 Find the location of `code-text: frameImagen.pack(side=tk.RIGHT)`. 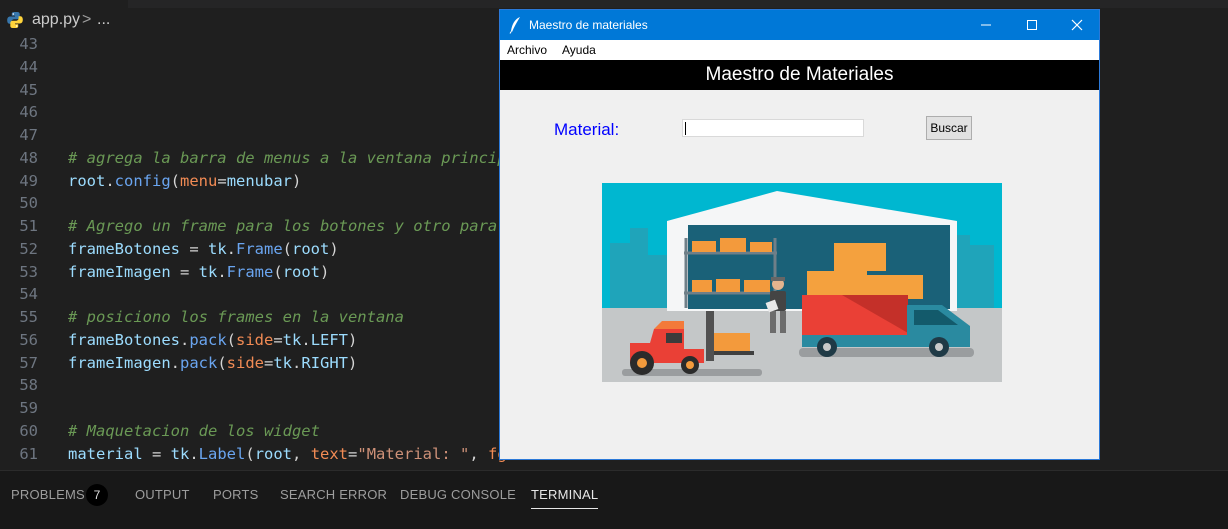

code-text: frameImagen.pack(side=tk.RIGHT) is located at coordinates (212, 363).